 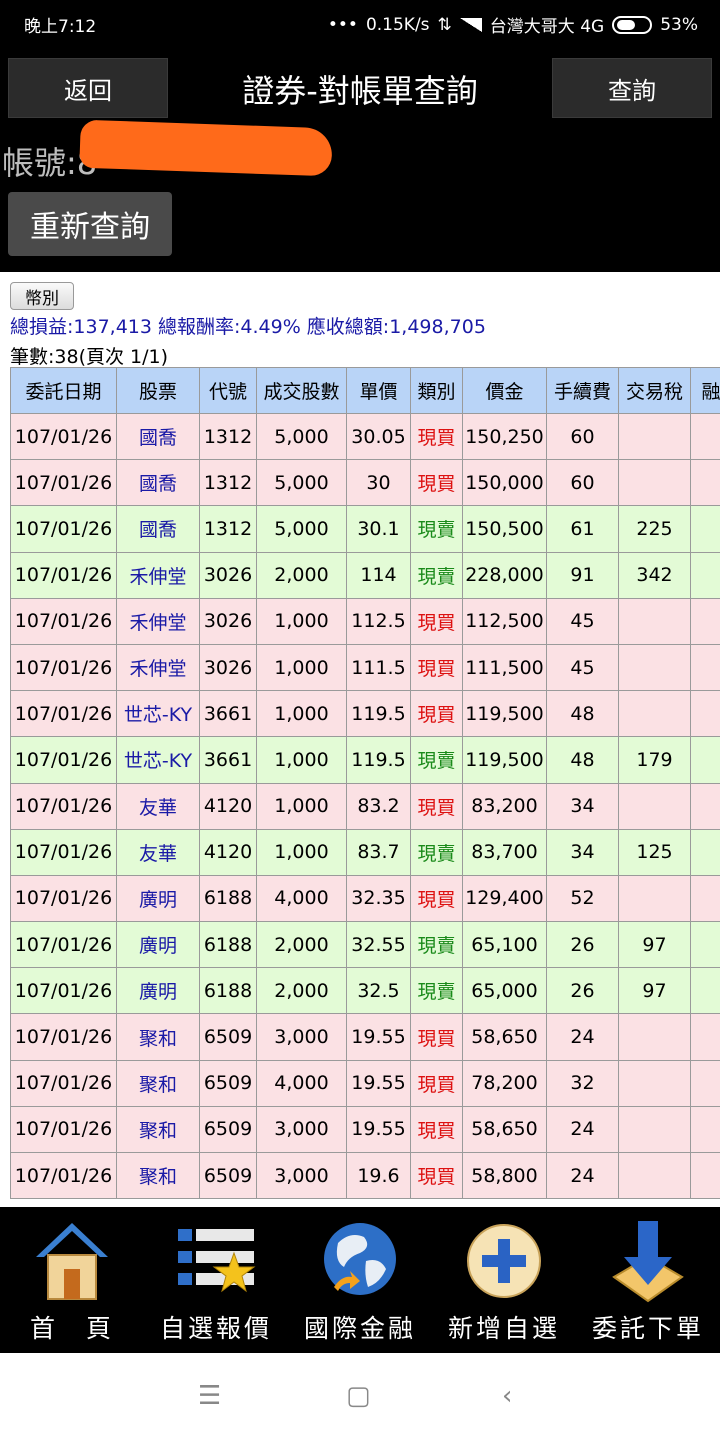 I want to click on table-row: 107/01/26 世芯-KY 3661 1,000 119.5 現買 119,500 48, so click(x=365, y=714).